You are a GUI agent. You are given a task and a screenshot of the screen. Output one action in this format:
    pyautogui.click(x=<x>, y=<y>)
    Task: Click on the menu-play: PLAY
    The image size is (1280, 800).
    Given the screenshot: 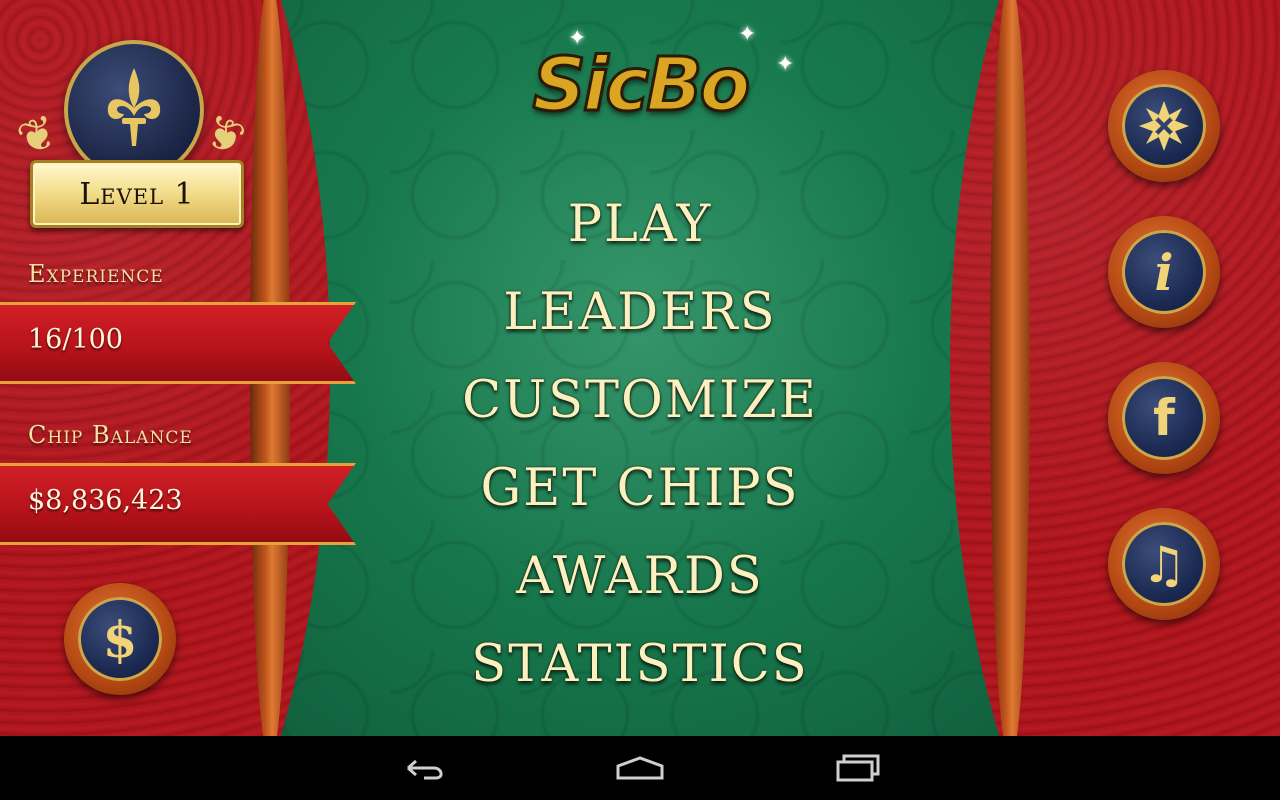 What is the action you would take?
    pyautogui.click(x=640, y=234)
    